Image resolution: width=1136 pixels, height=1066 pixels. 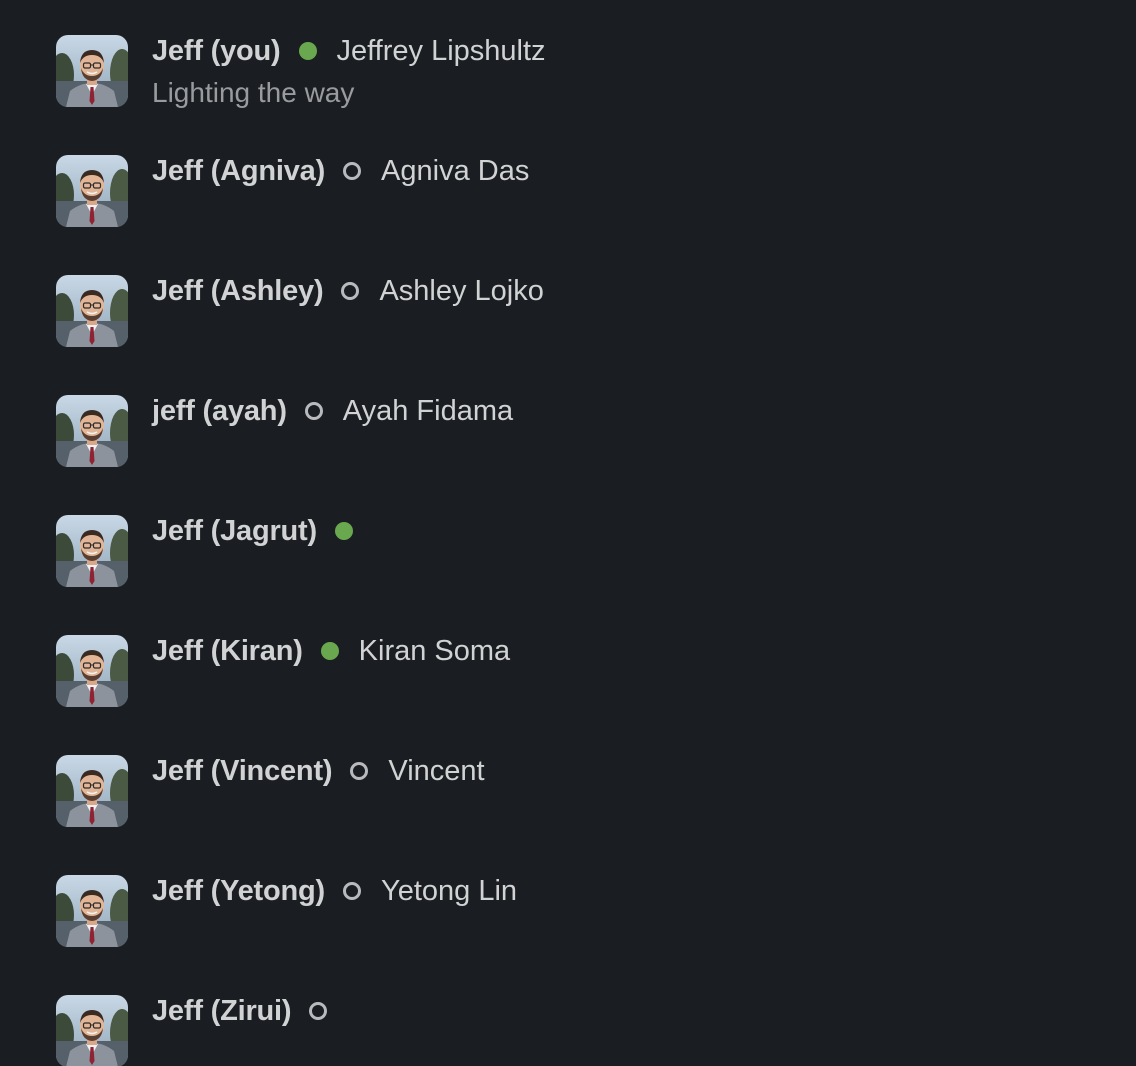 I want to click on member-name-line: Jeff (Vincent) Vincent, so click(x=318, y=771).